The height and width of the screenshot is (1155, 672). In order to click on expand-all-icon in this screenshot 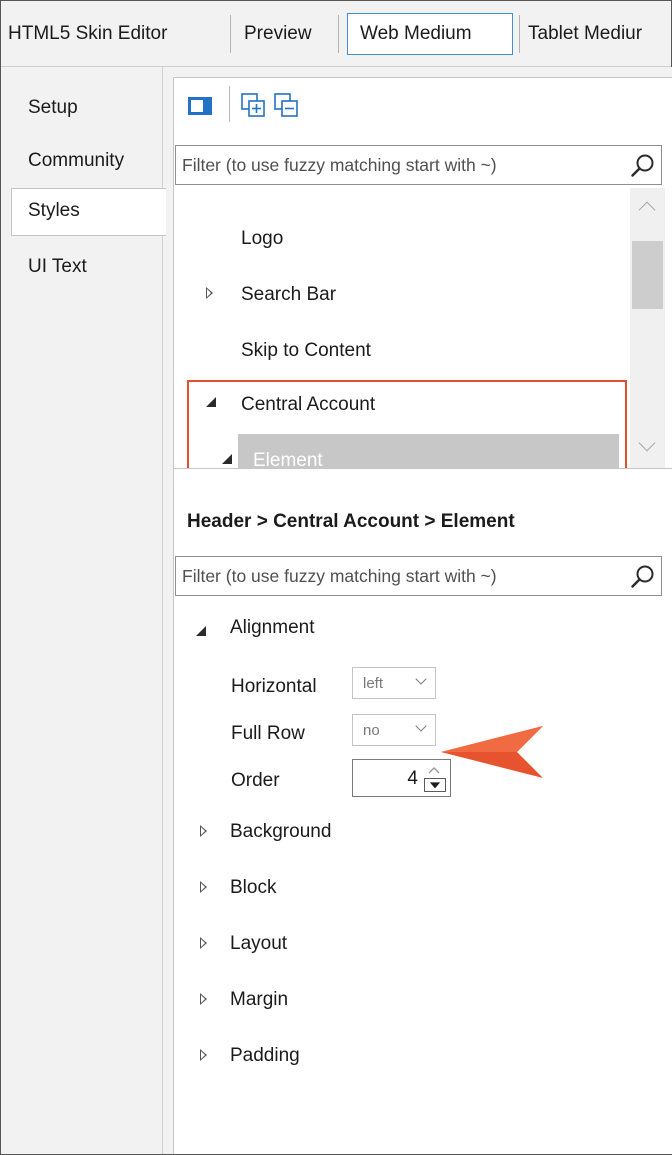, I will do `click(254, 106)`.